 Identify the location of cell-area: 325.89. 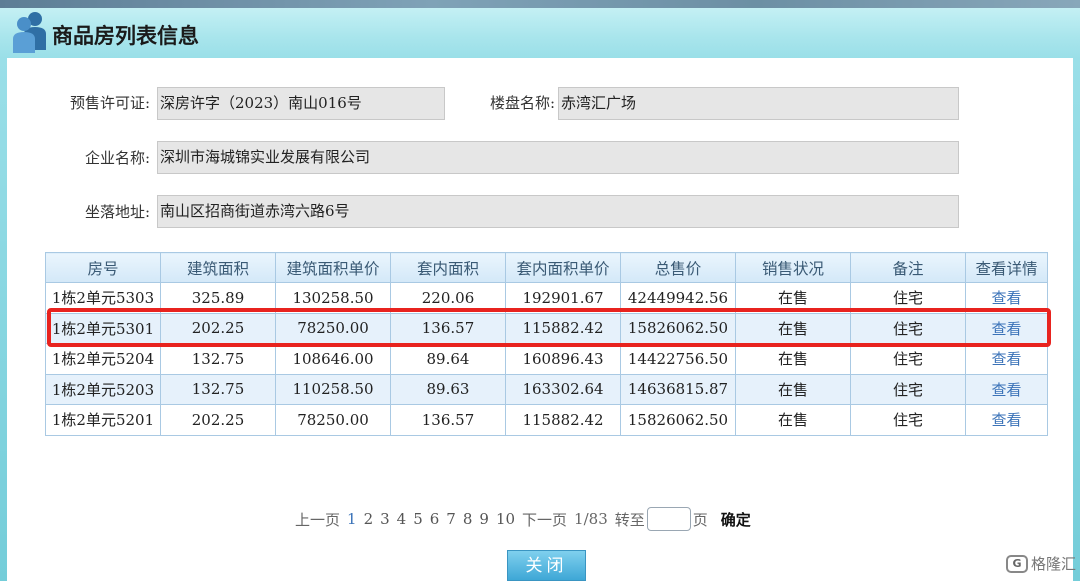
(218, 298).